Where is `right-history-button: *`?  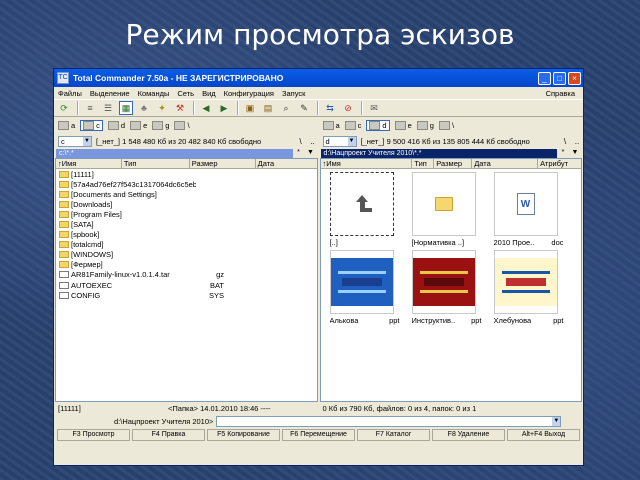
right-history-button: * is located at coordinates (563, 153).